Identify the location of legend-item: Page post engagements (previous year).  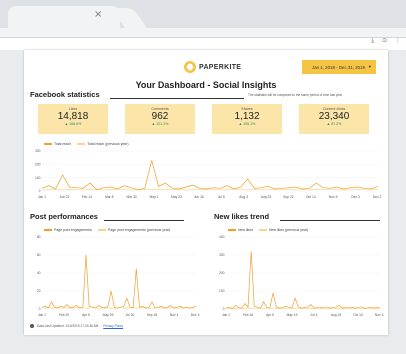
(134, 230).